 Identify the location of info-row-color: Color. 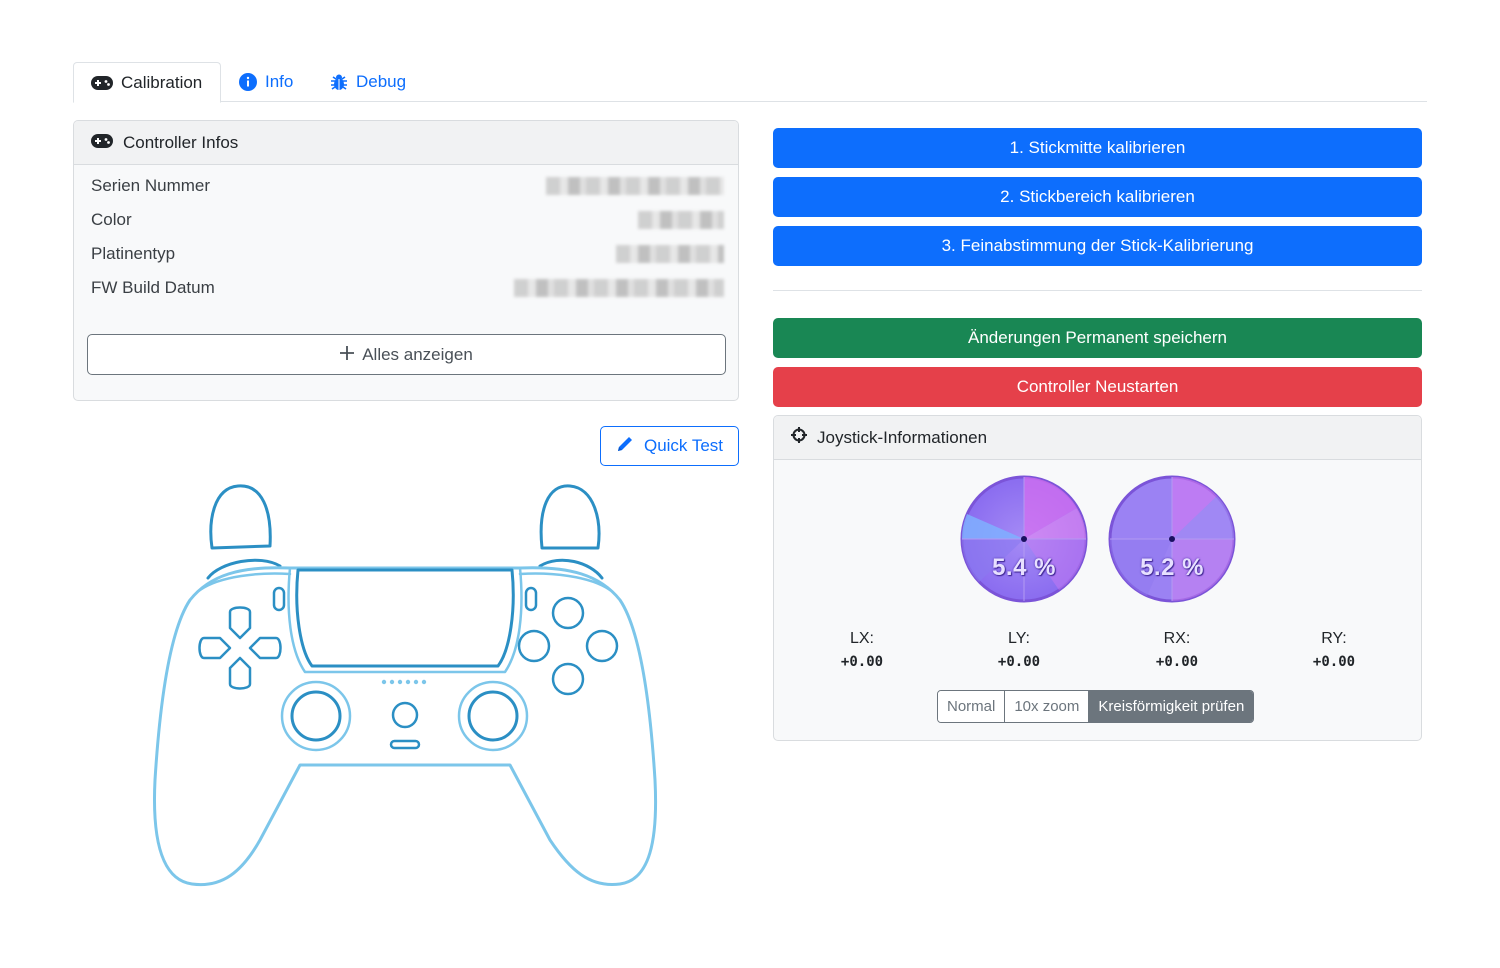
(407, 220).